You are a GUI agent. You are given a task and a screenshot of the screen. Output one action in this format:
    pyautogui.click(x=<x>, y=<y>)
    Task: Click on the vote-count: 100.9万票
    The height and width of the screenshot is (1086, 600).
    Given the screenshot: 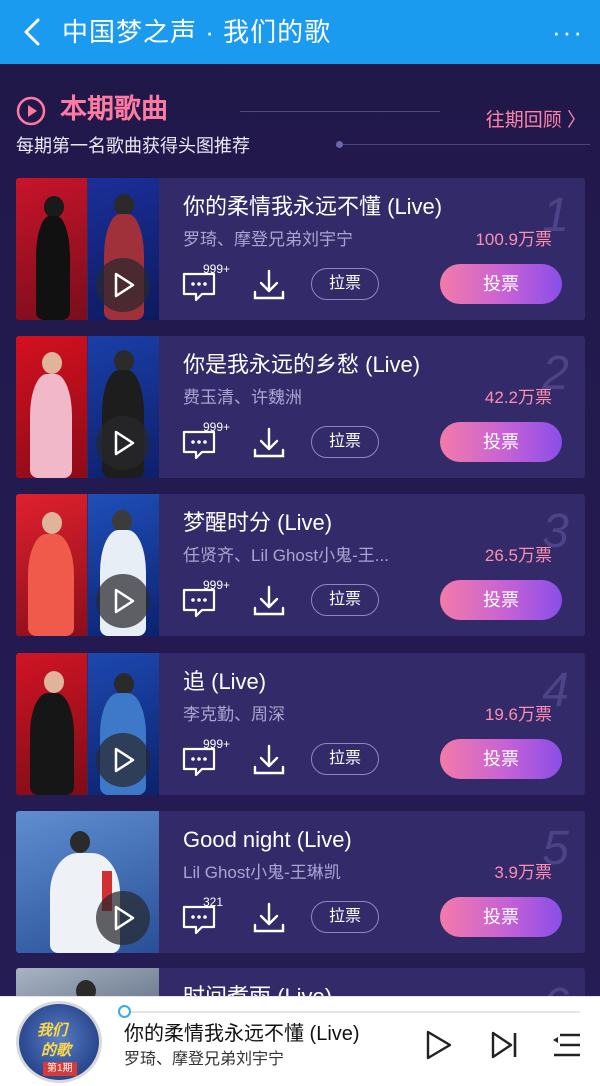 What is the action you would take?
    pyautogui.click(x=513, y=239)
    